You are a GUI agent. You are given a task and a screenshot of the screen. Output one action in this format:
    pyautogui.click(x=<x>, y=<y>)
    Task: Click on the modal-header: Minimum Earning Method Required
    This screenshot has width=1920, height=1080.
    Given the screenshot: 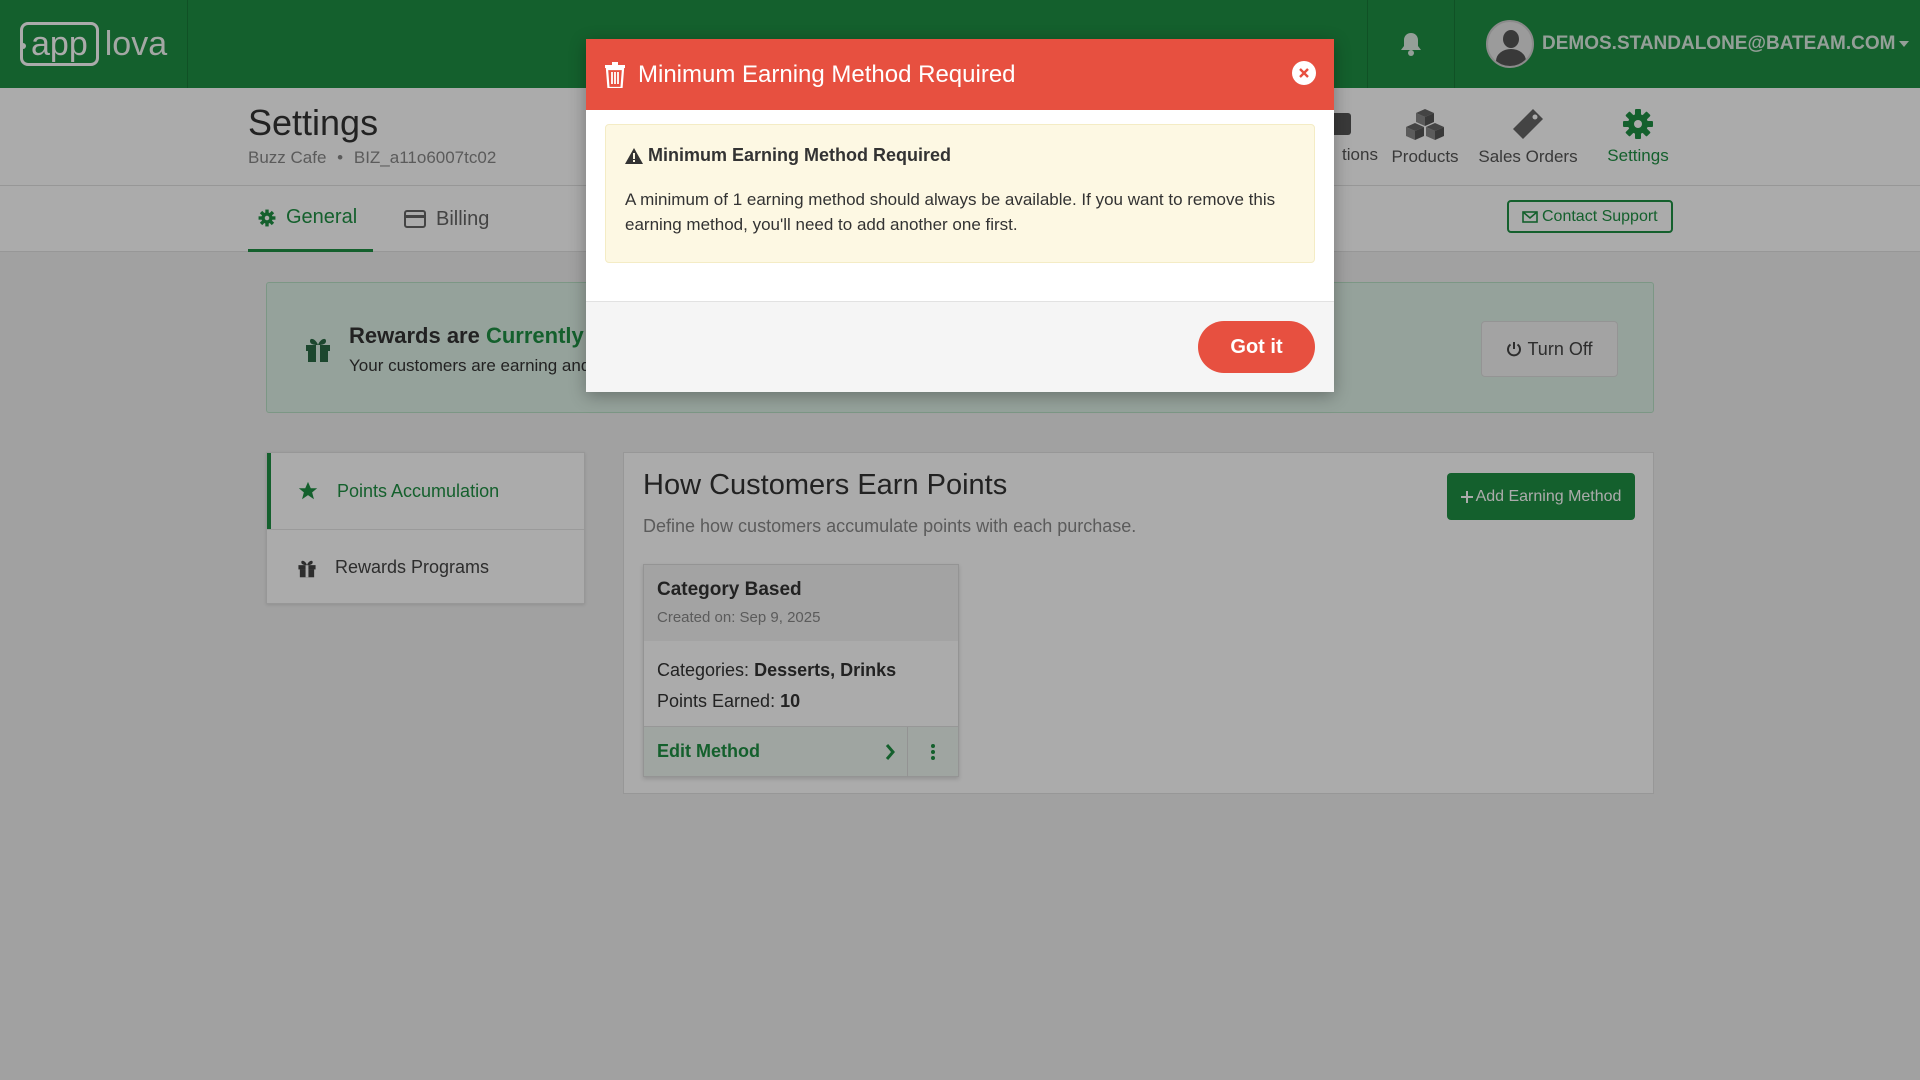 What is the action you would take?
    pyautogui.click(x=960, y=74)
    